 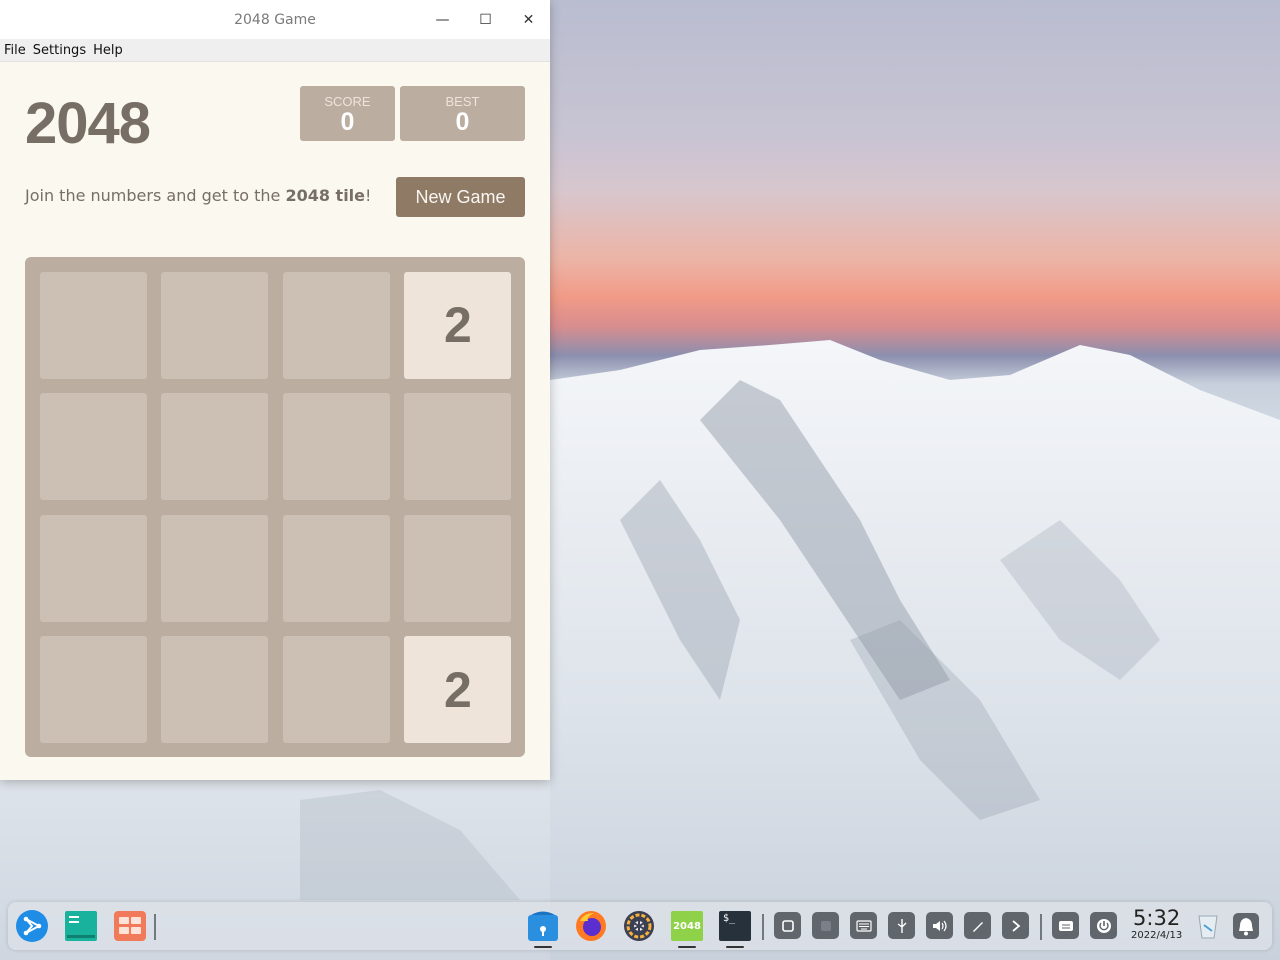 What do you see at coordinates (347, 122) in the screenshot?
I see `score-value: 0` at bounding box center [347, 122].